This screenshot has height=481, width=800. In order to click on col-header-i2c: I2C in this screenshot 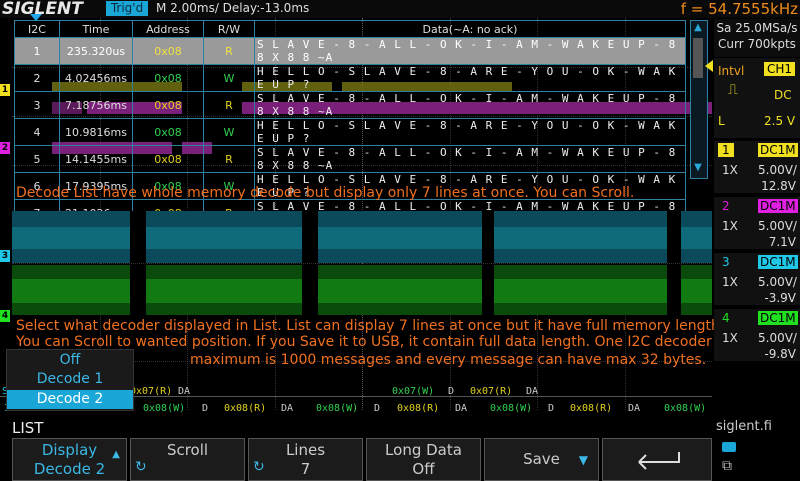, I will do `click(37, 29)`.